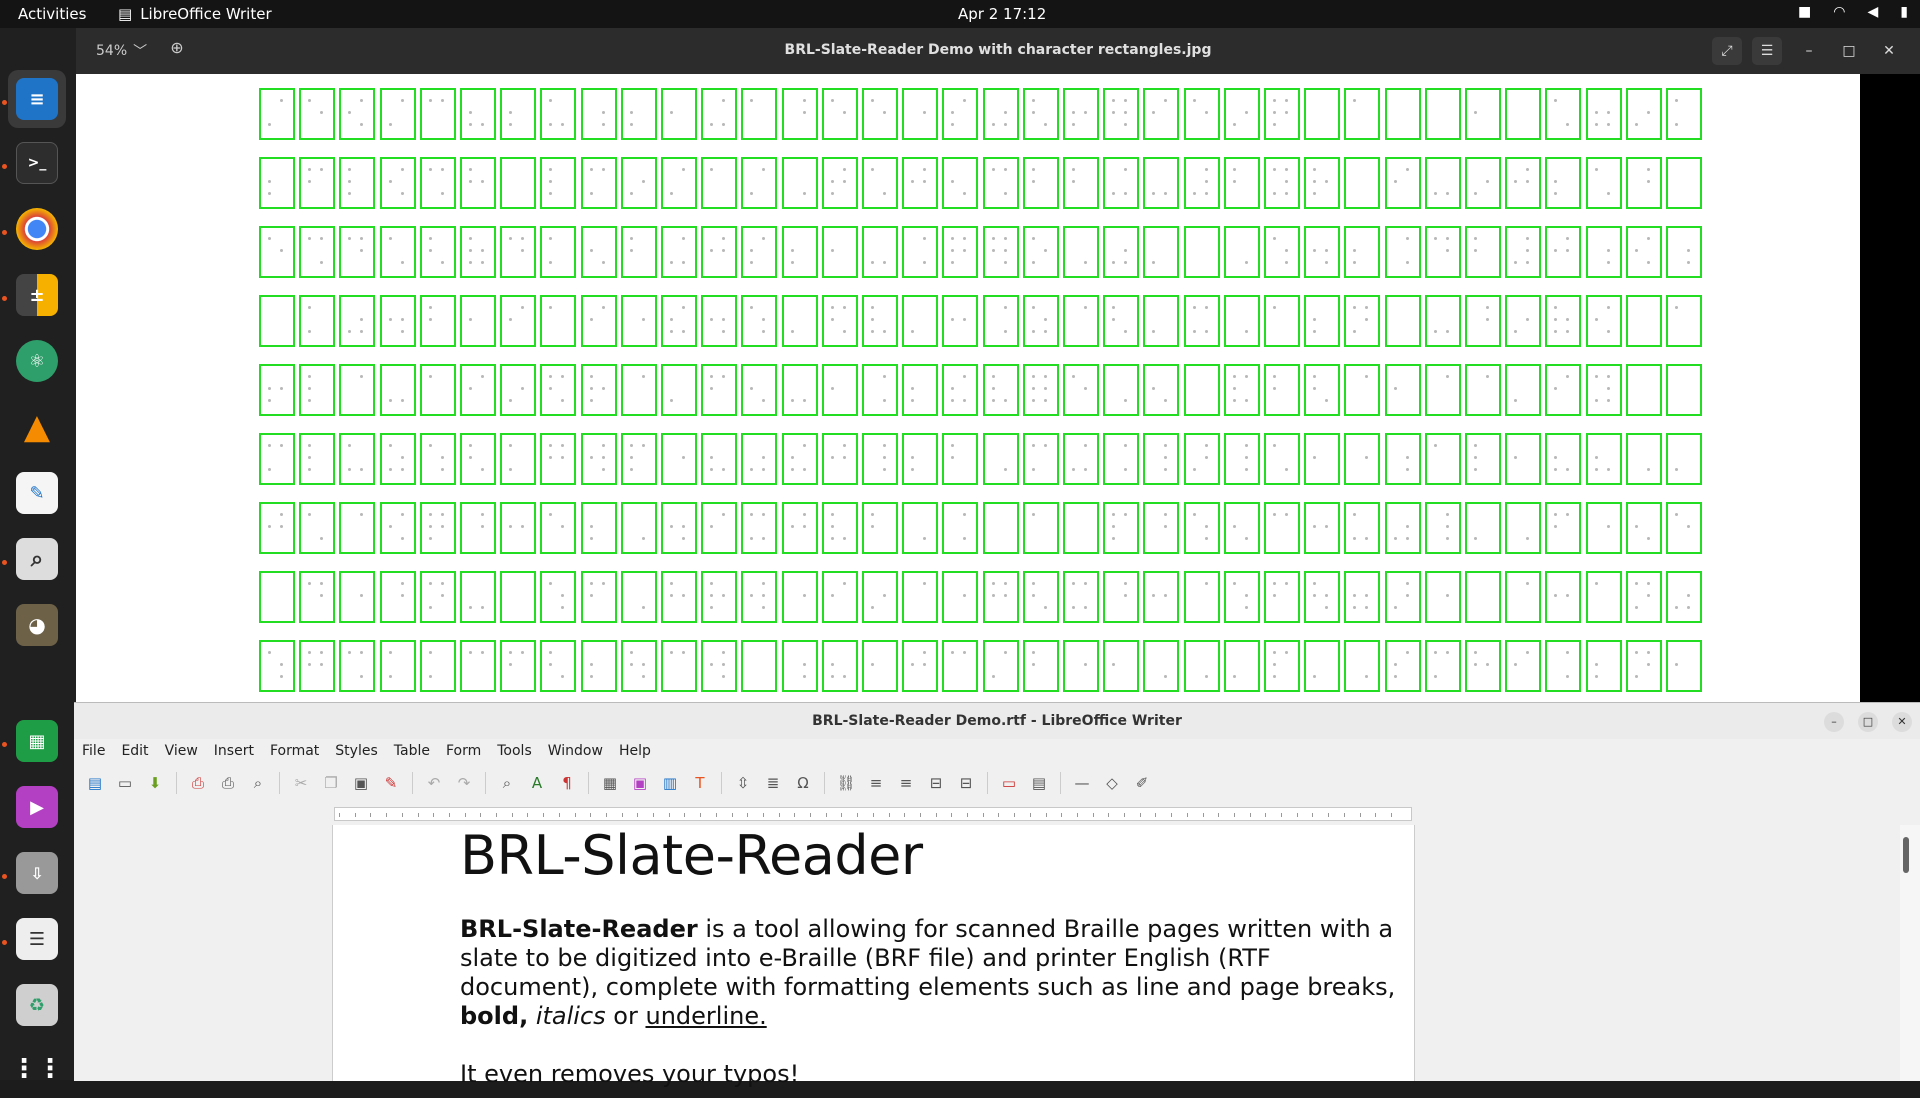 Image resolution: width=1920 pixels, height=1098 pixels. I want to click on menu-styles: Styles, so click(356, 752).